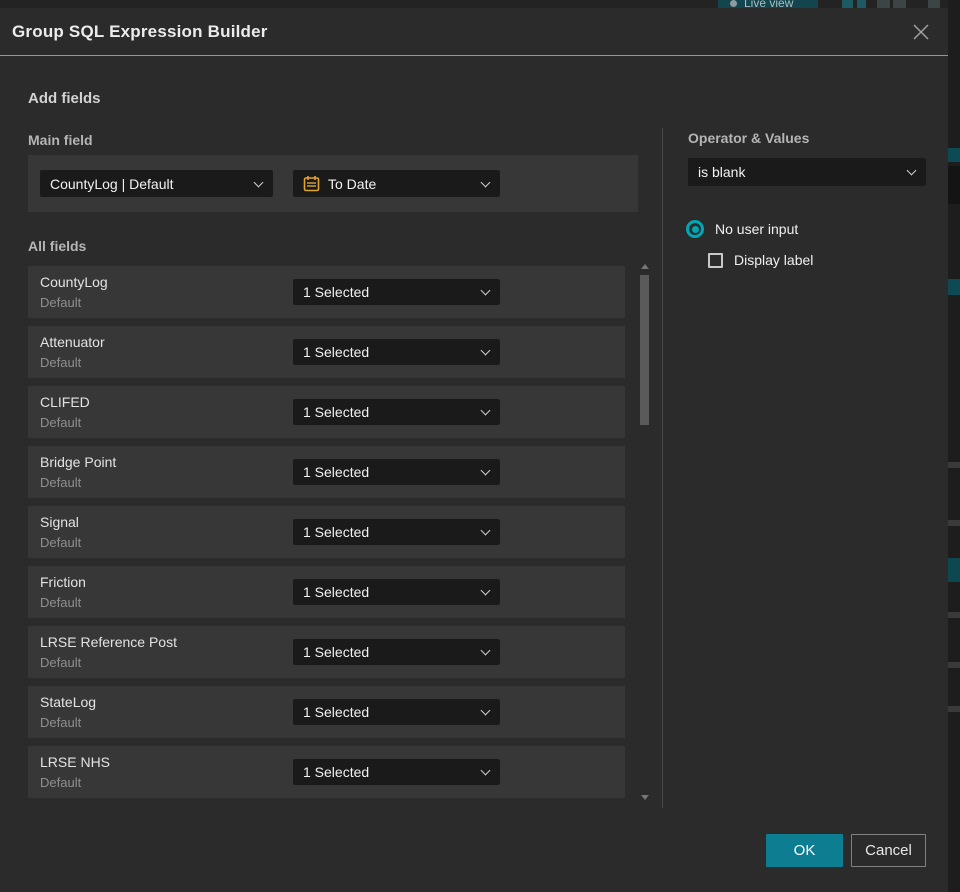 The height and width of the screenshot is (892, 960). I want to click on field-name: Signal, so click(59, 522).